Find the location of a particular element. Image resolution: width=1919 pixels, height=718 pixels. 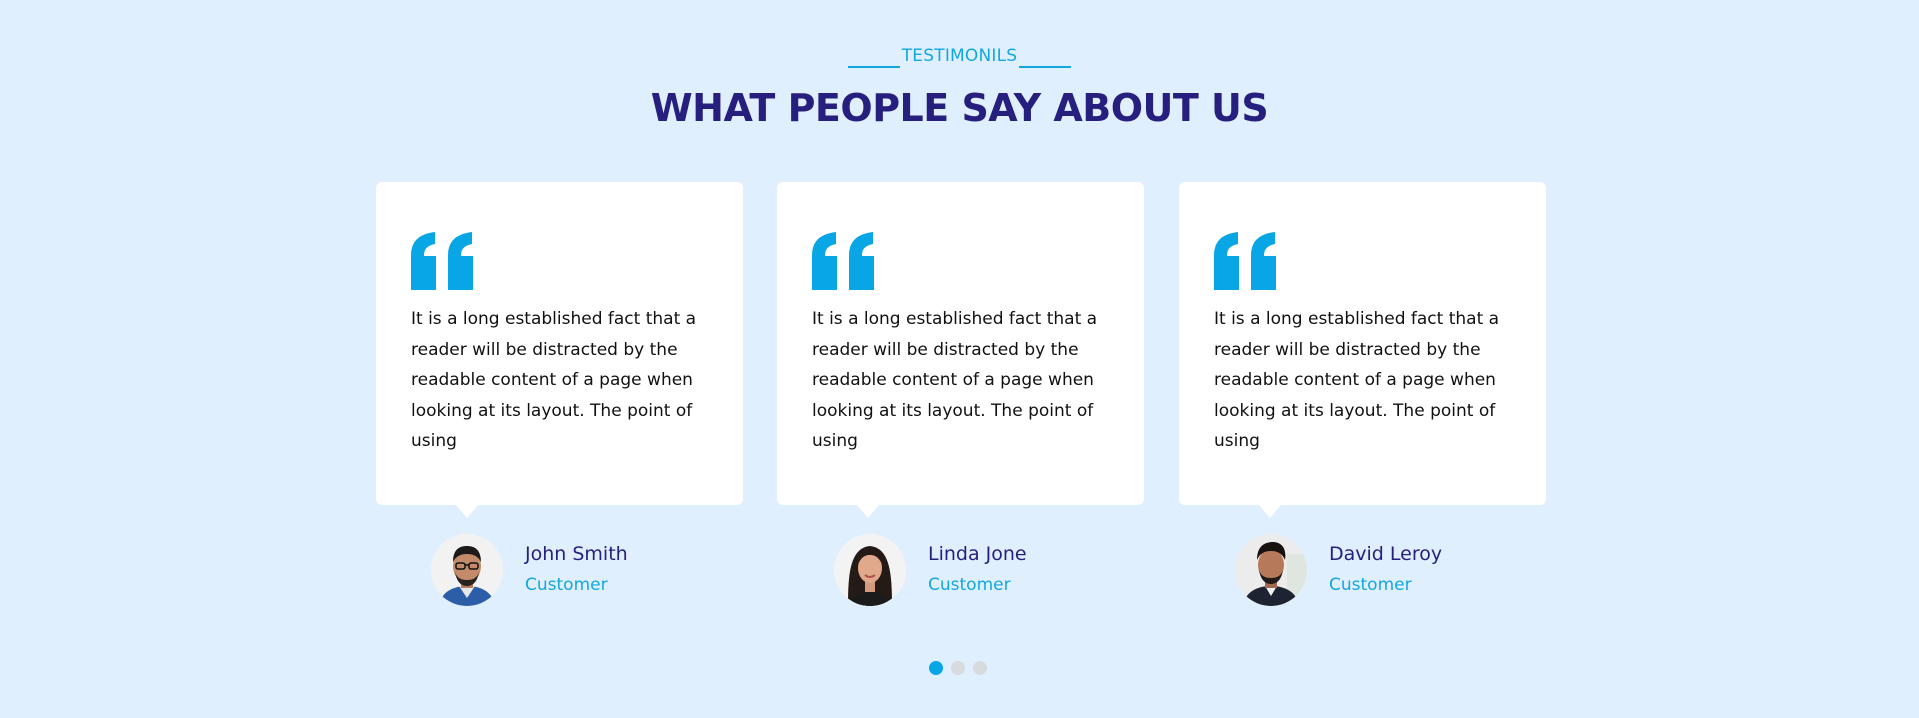

label-line-right is located at coordinates (1045, 67).